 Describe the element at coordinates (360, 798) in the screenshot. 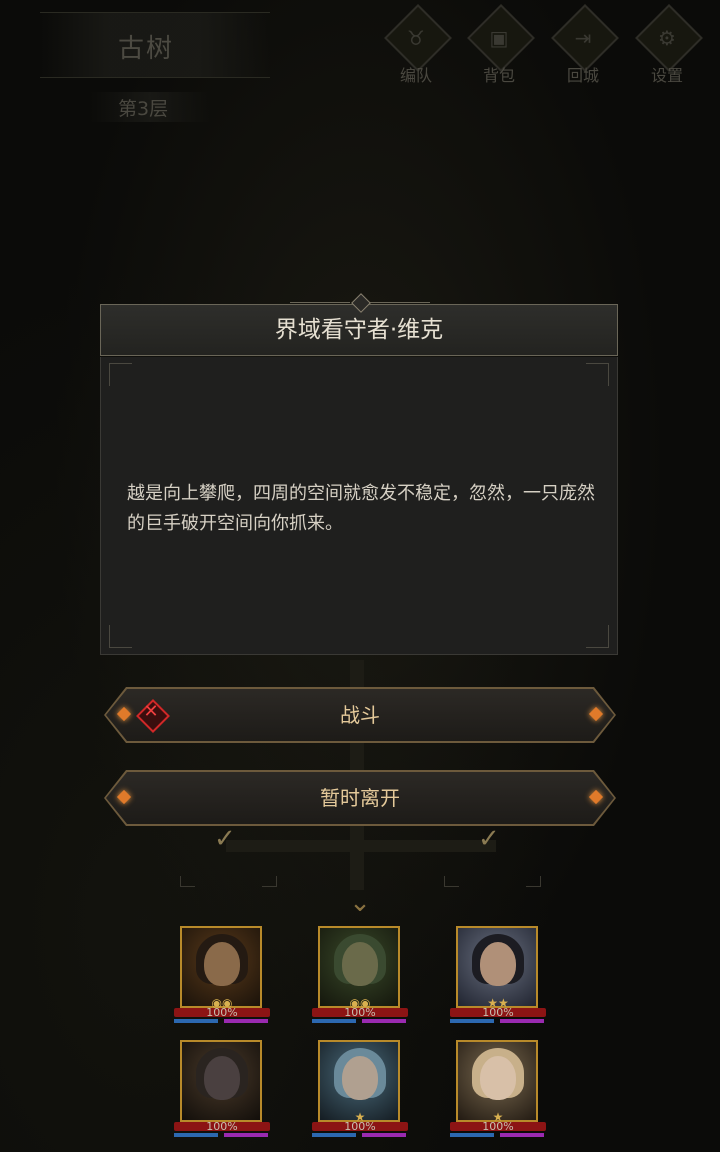

I see `leave-button: 暂时离开` at that location.